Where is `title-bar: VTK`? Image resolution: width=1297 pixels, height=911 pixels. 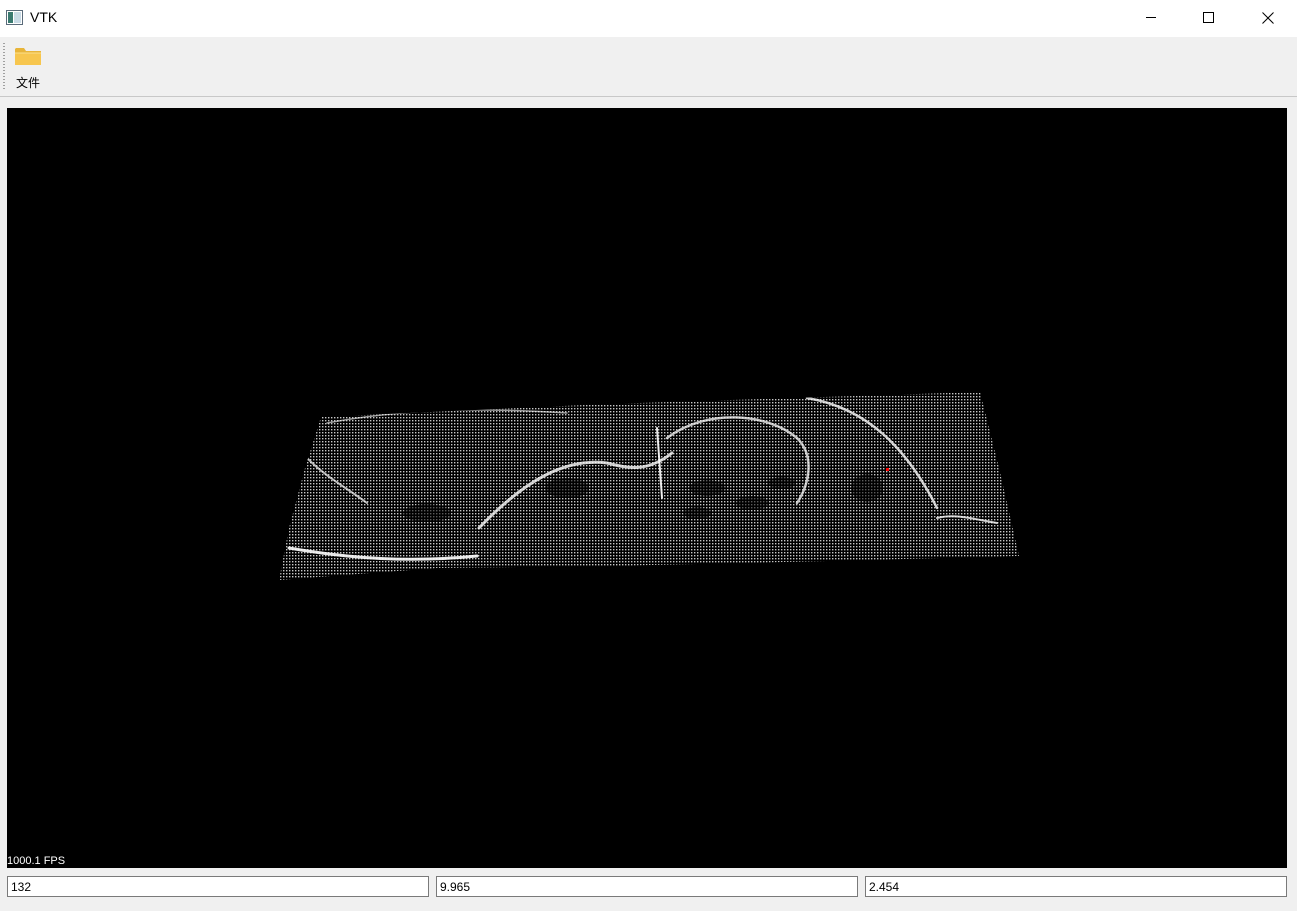 title-bar: VTK is located at coordinates (648, 18).